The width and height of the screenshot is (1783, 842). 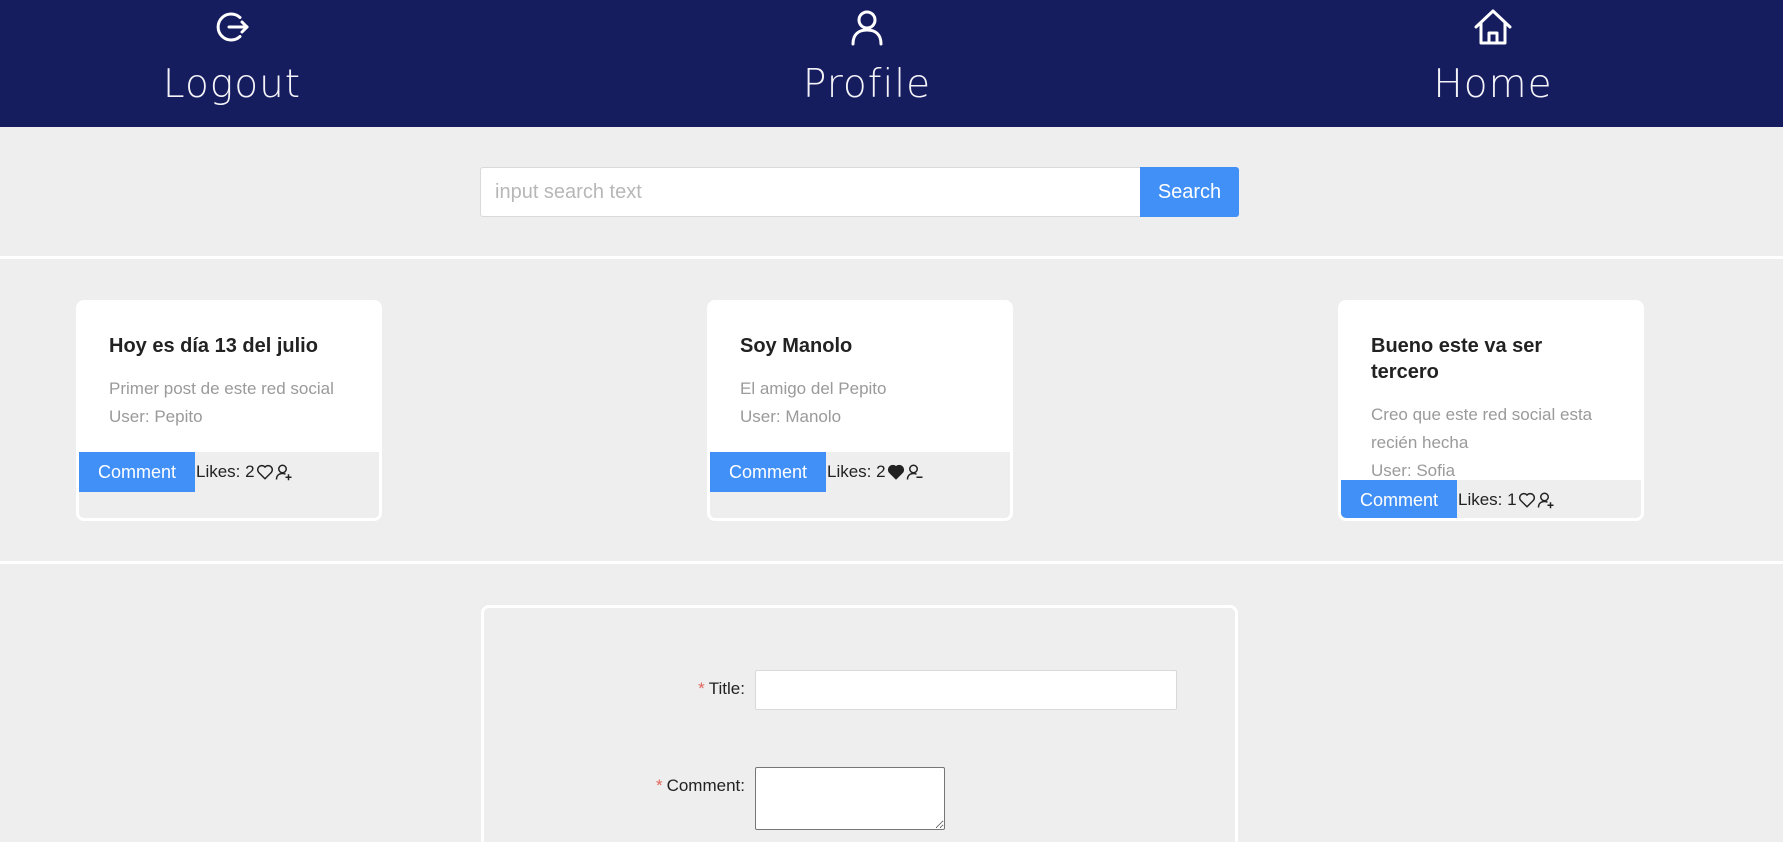 I want to click on nav-profile-link: Profile, so click(x=867, y=63).